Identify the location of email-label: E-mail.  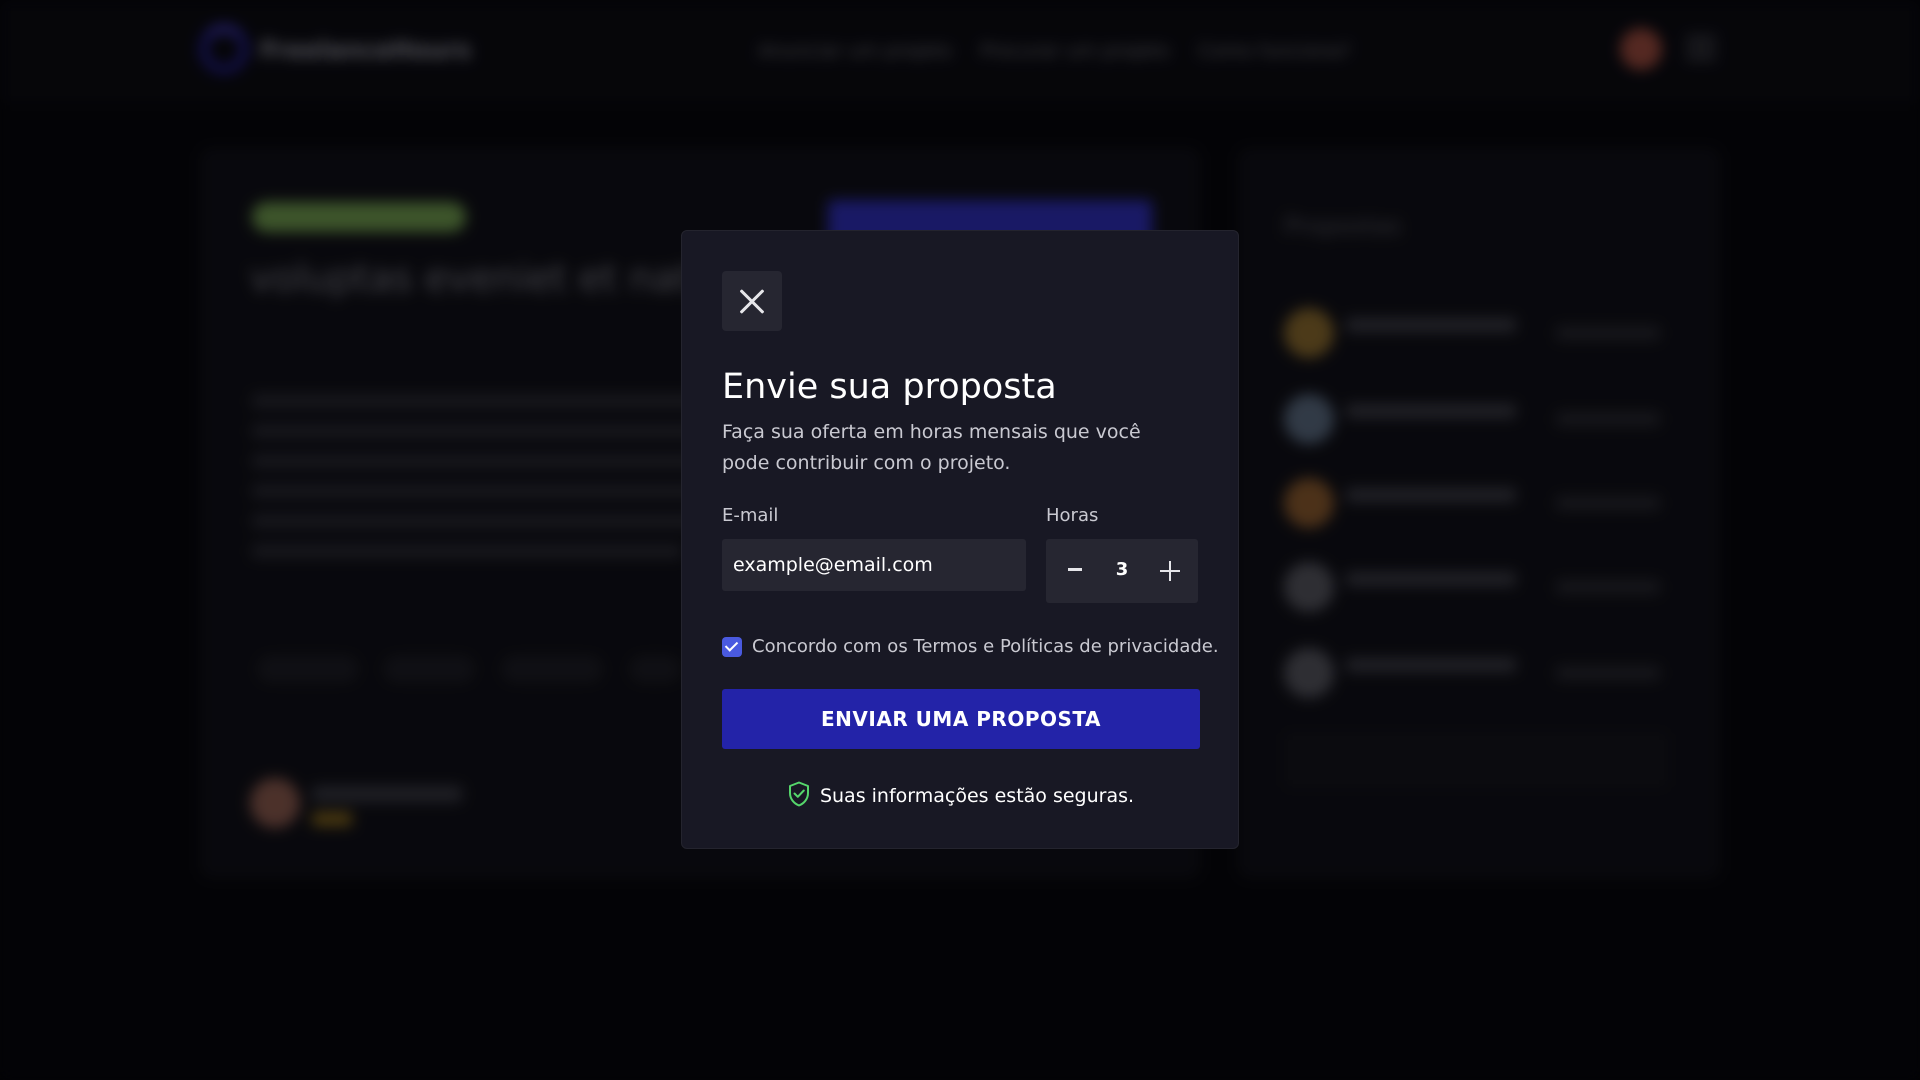
(750, 515).